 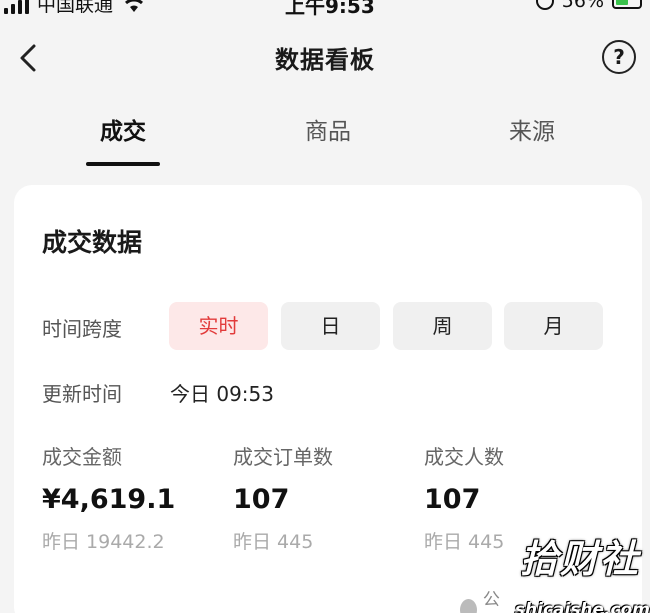 I want to click on watermark-account: 公众 shicaishe.com, so click(x=555, y=599).